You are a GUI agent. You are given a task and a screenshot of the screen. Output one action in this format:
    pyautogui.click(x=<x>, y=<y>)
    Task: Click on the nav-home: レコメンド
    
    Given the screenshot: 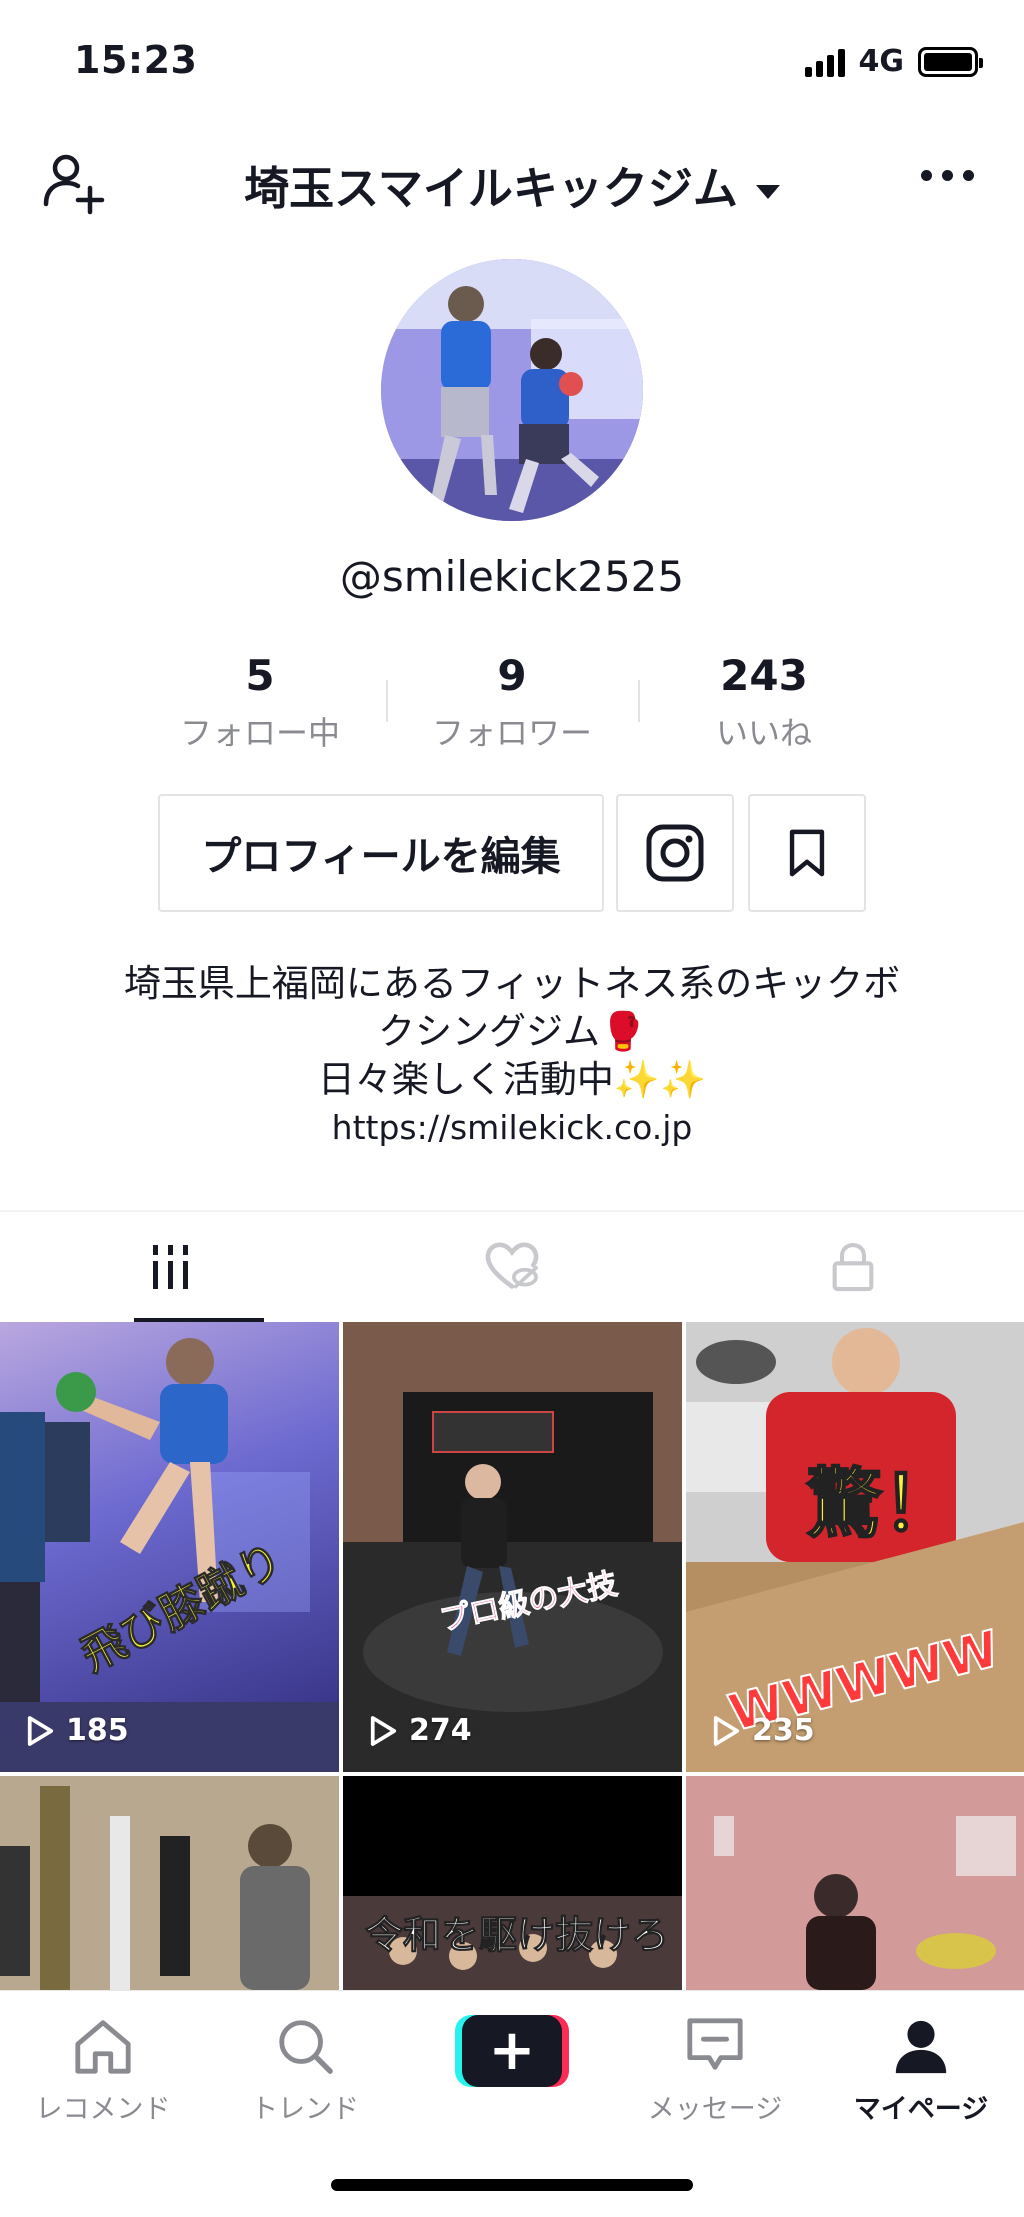 What is the action you would take?
    pyautogui.click(x=103, y=2067)
    